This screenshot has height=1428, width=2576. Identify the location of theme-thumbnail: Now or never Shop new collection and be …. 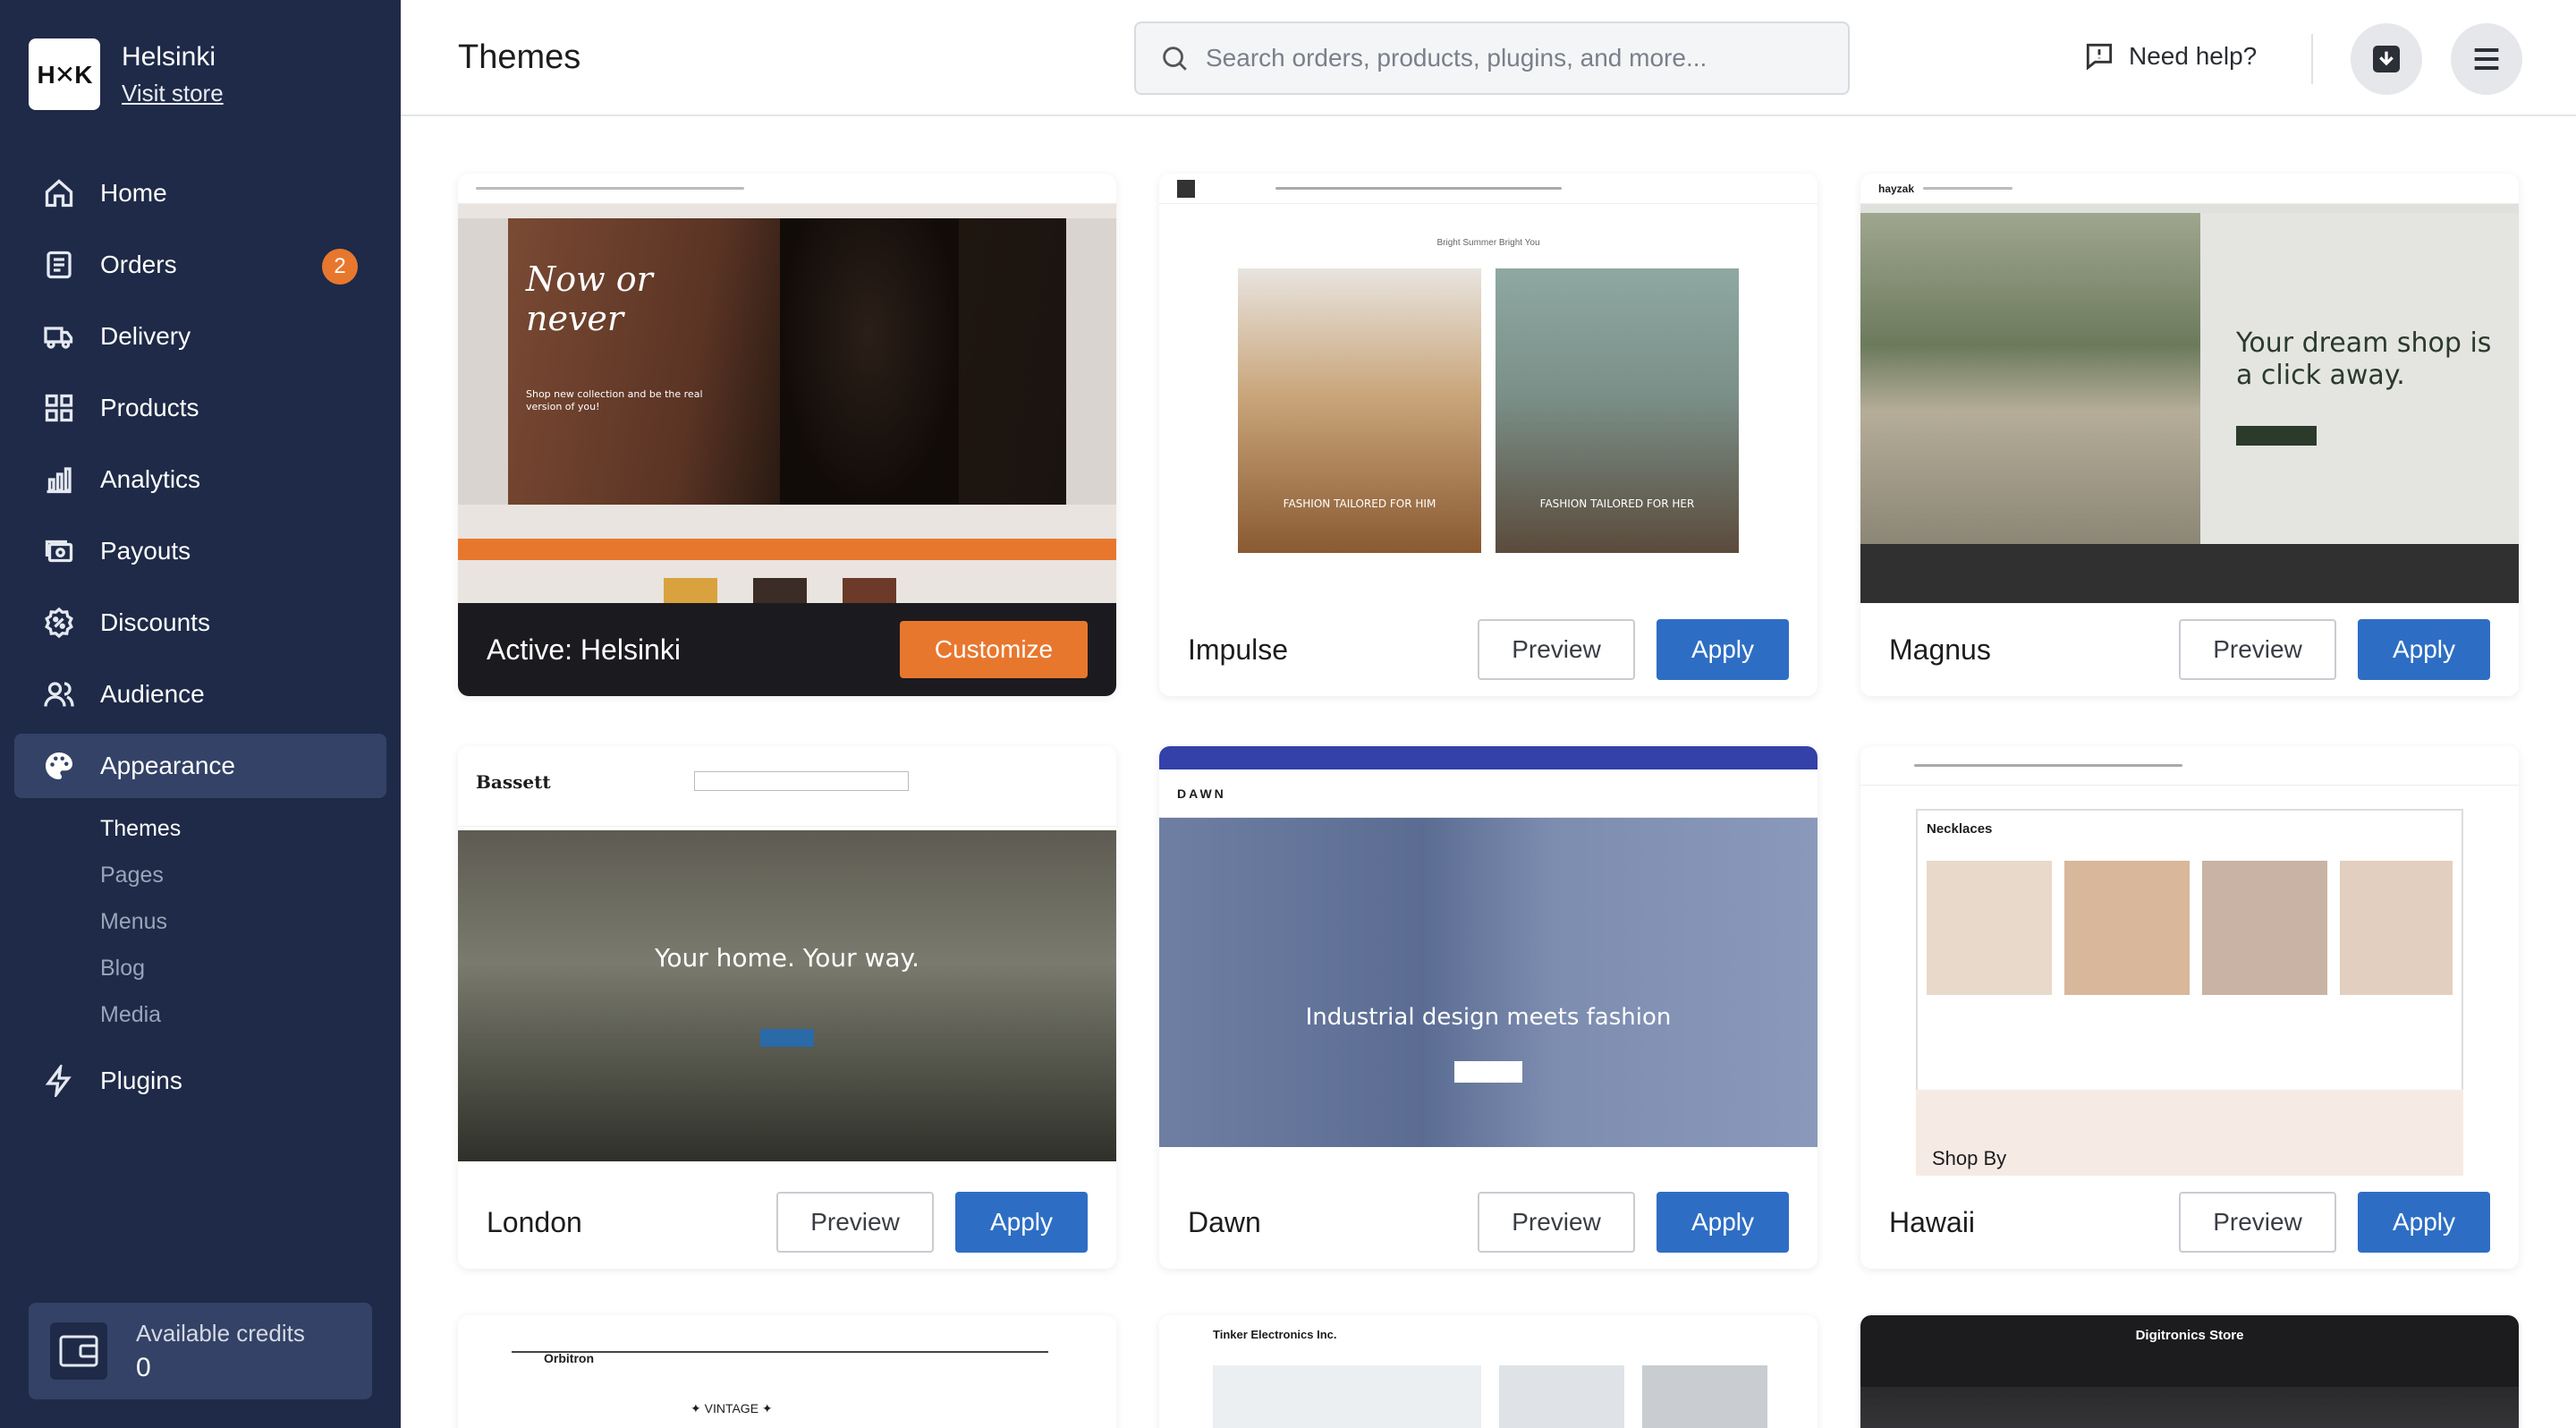
(787, 388).